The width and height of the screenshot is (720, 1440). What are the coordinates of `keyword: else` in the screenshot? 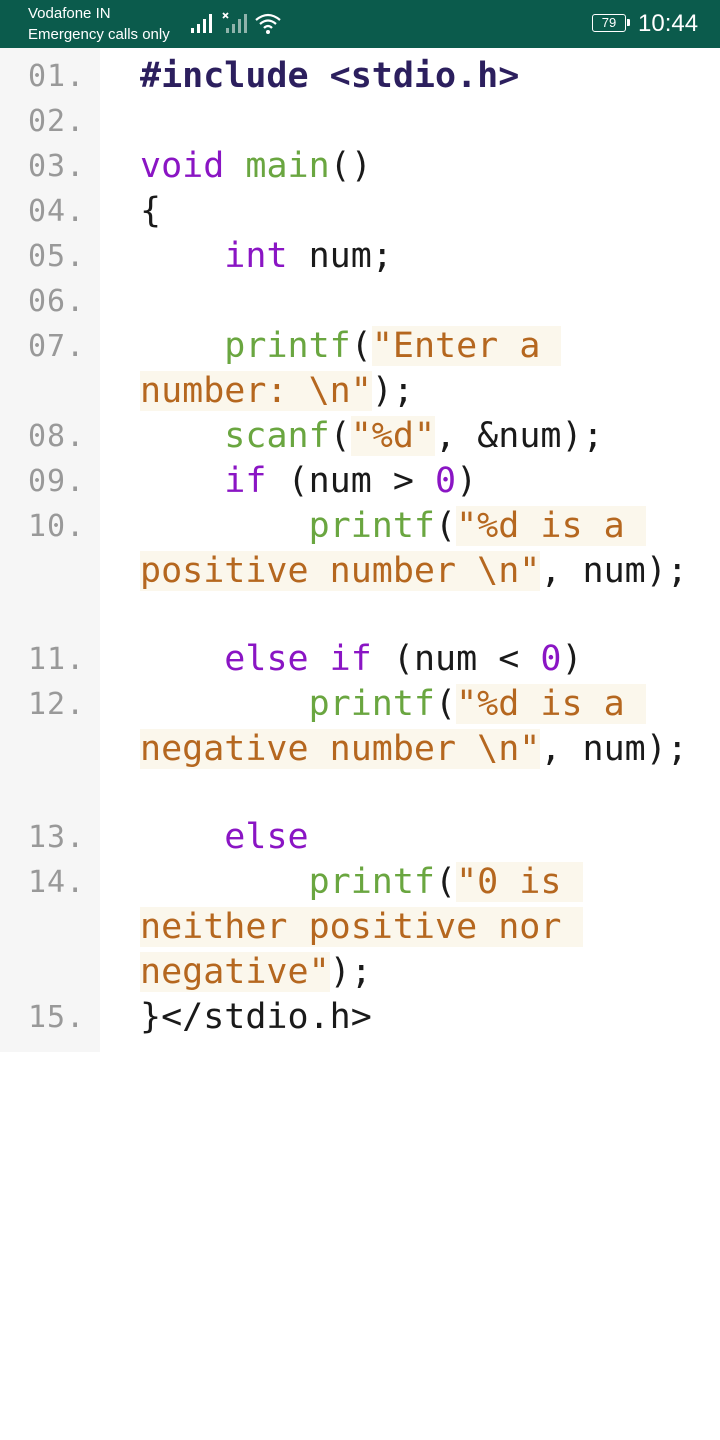 It's located at (266, 837).